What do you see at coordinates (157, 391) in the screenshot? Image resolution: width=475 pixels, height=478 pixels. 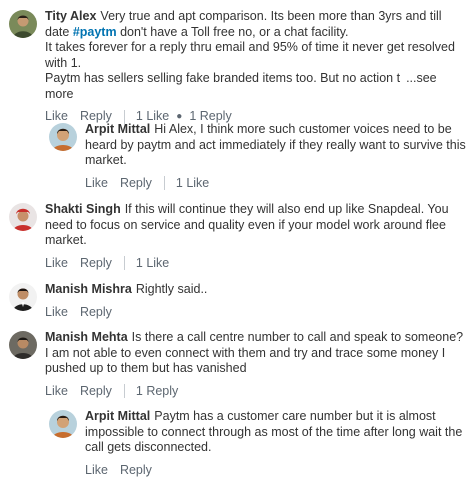 I see `replies-count: 1 Reply` at bounding box center [157, 391].